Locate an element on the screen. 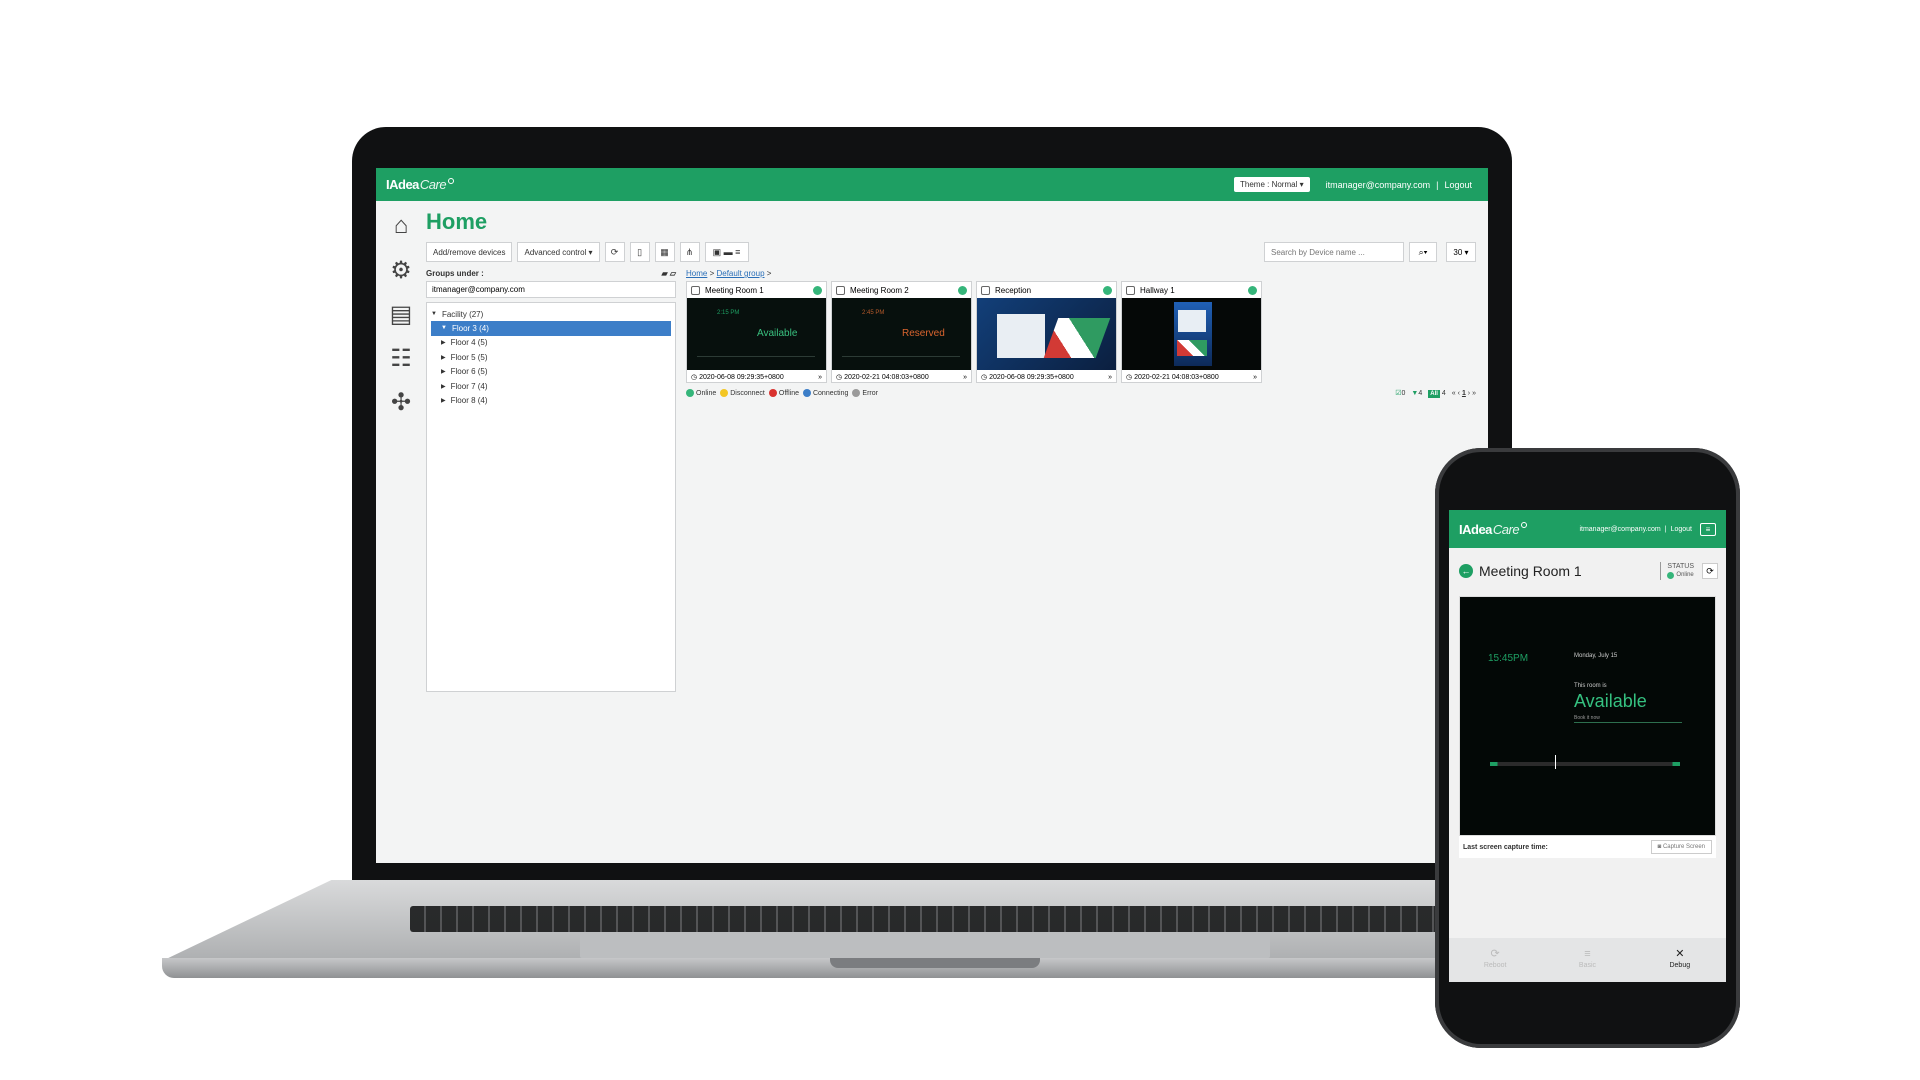 The width and height of the screenshot is (1920, 1080). log-file-icon: ▤ is located at coordinates (401, 314).